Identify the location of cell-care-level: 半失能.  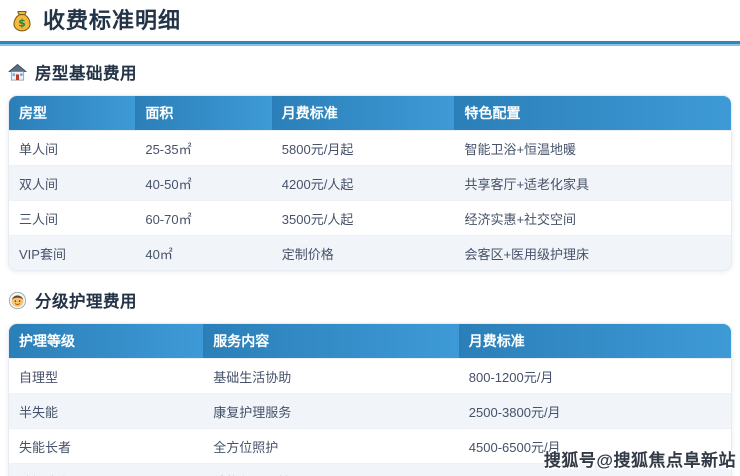
(106, 411).